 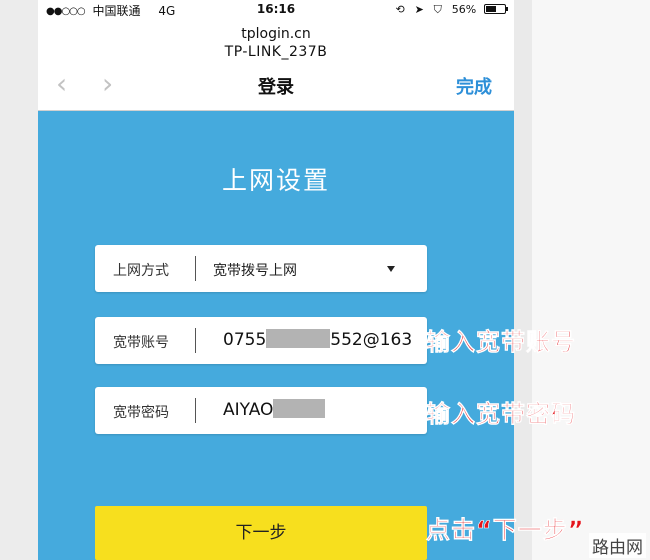 I want to click on watermark: 路由网, so click(x=617, y=545).